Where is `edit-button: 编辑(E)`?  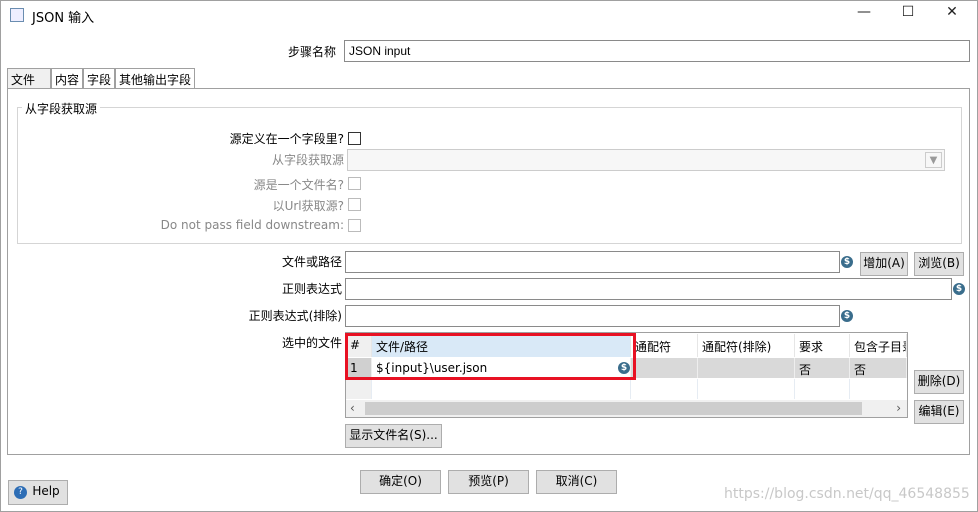
edit-button: 编辑(E) is located at coordinates (939, 412).